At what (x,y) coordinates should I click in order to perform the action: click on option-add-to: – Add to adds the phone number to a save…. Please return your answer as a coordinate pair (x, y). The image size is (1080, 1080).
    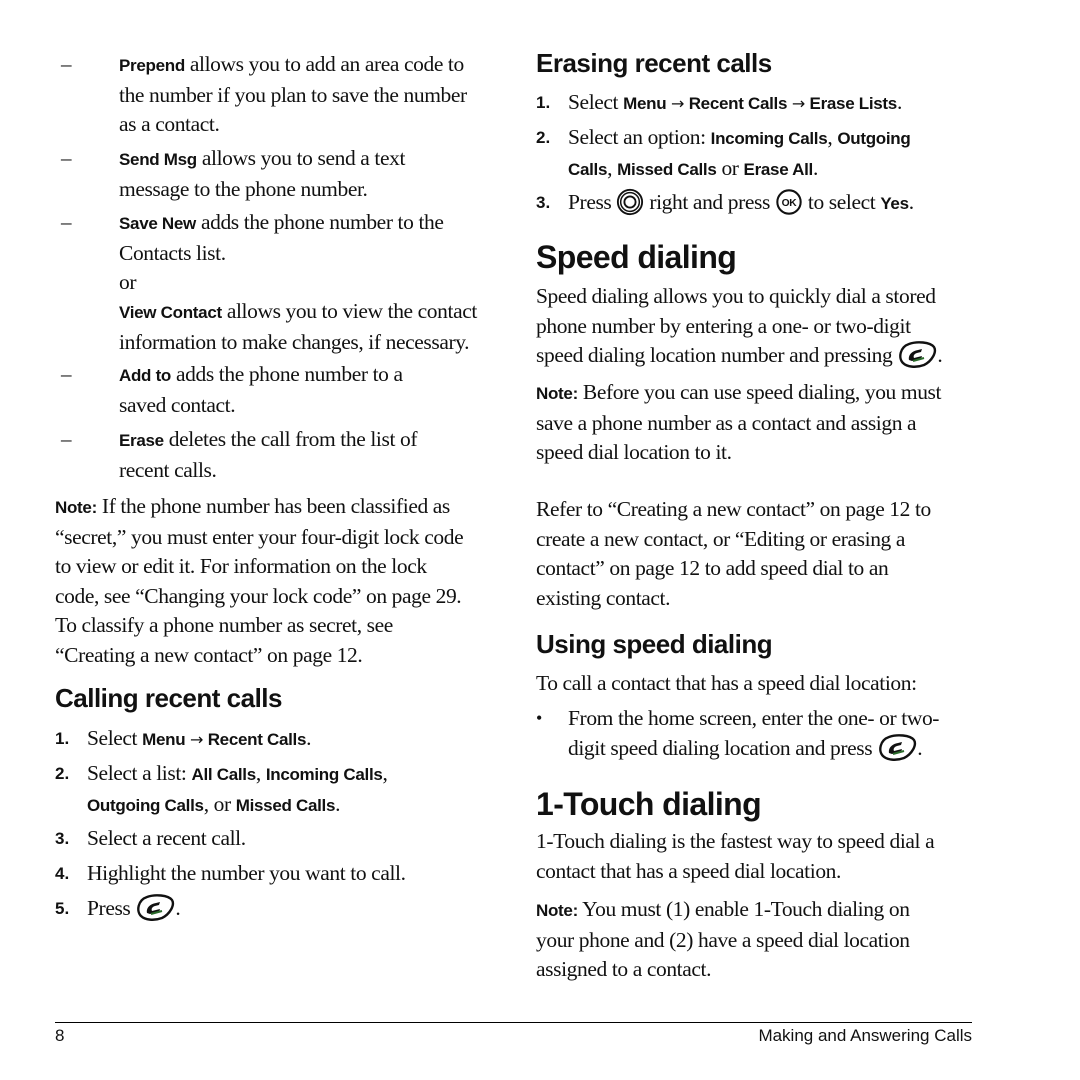
    Looking at the image, I should click on (232, 389).